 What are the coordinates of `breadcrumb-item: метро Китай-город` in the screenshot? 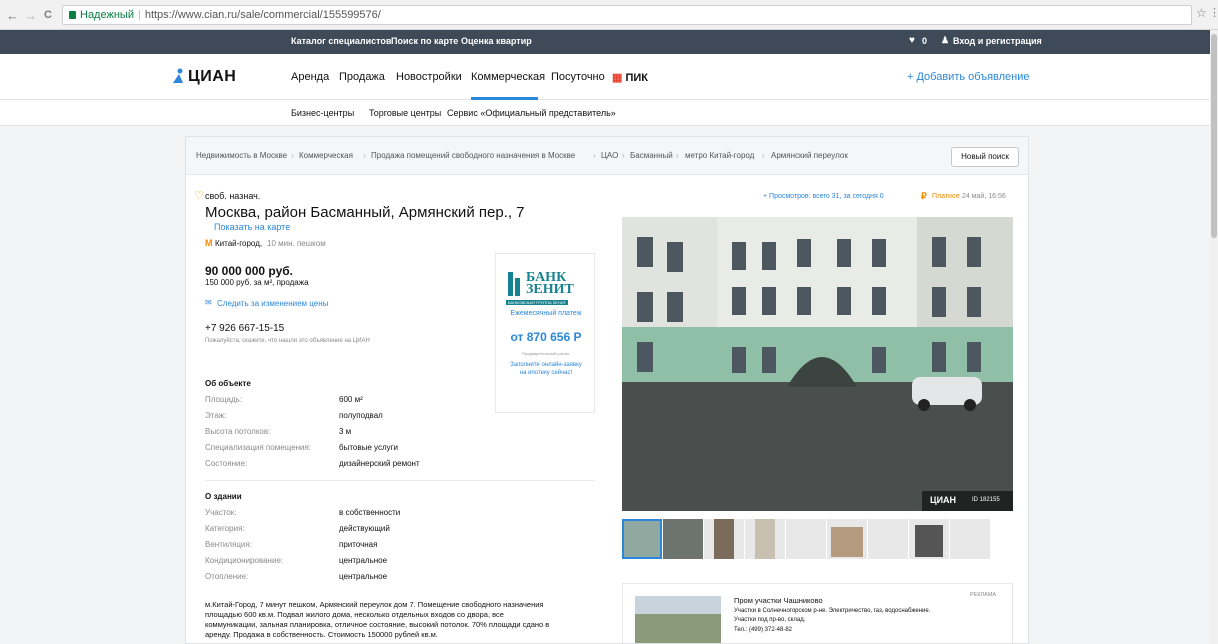 It's located at (719, 155).